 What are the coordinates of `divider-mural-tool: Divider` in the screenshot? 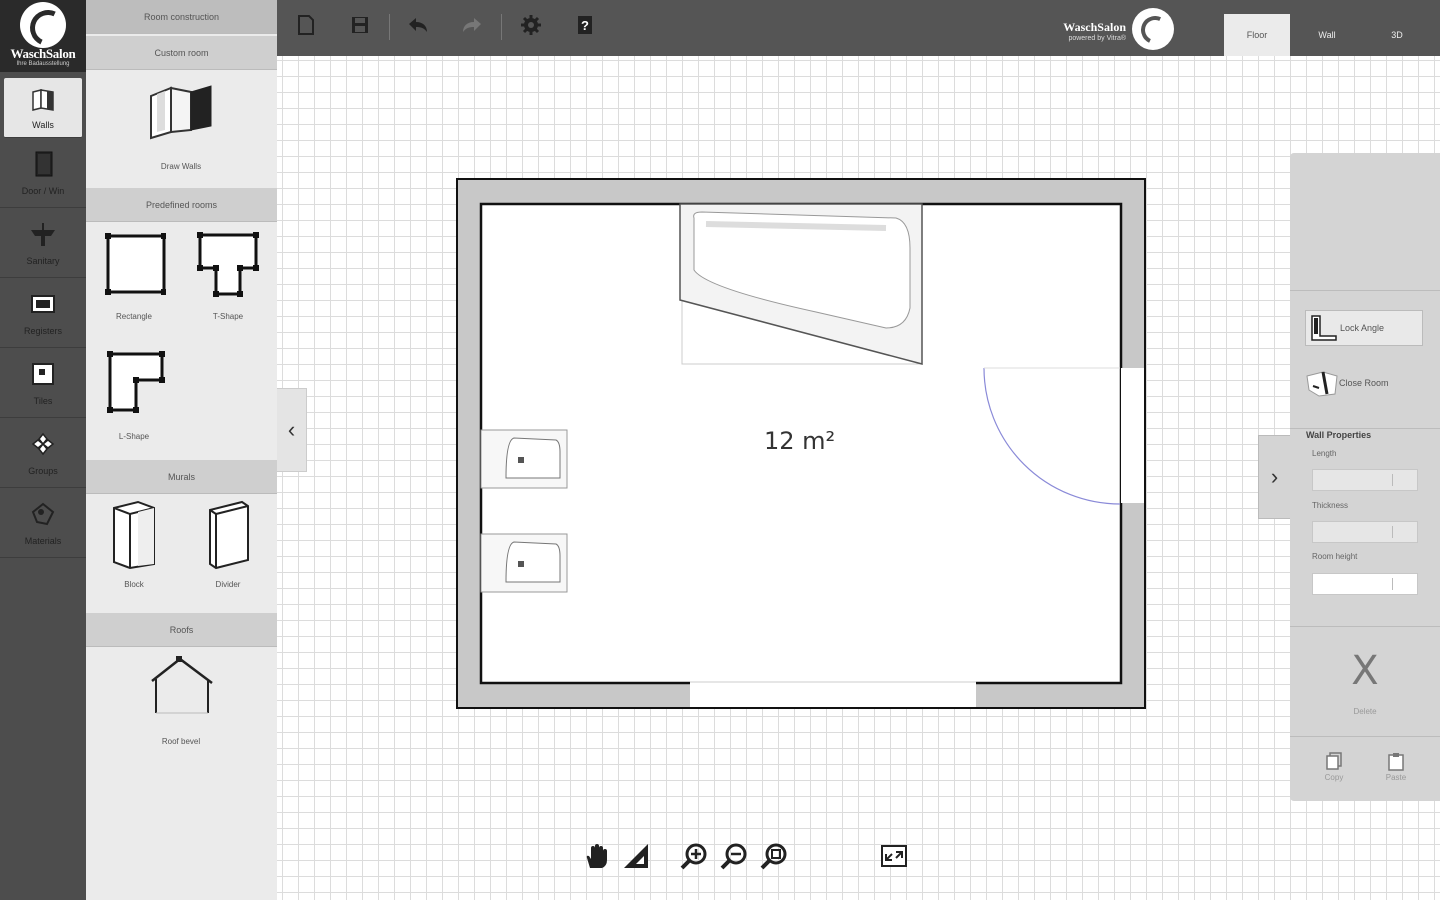 It's located at (228, 543).